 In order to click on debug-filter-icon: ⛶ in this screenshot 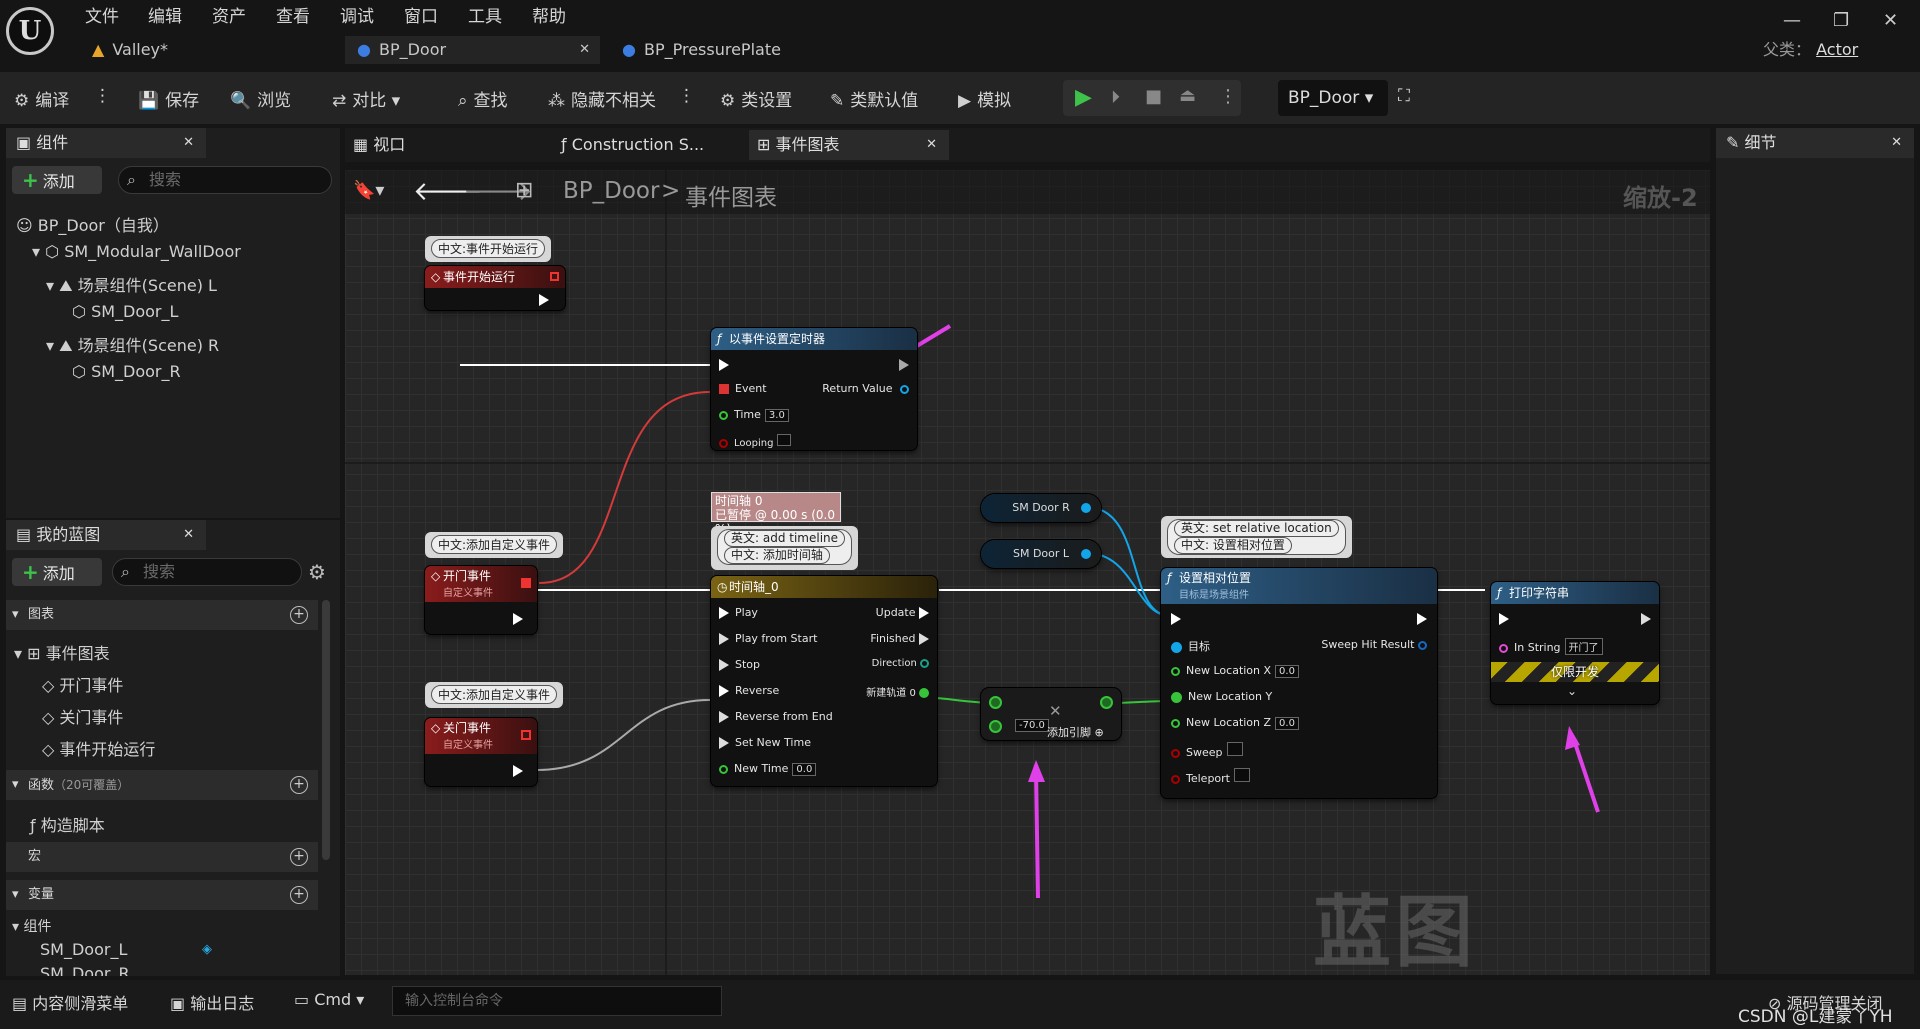, I will do `click(1404, 96)`.